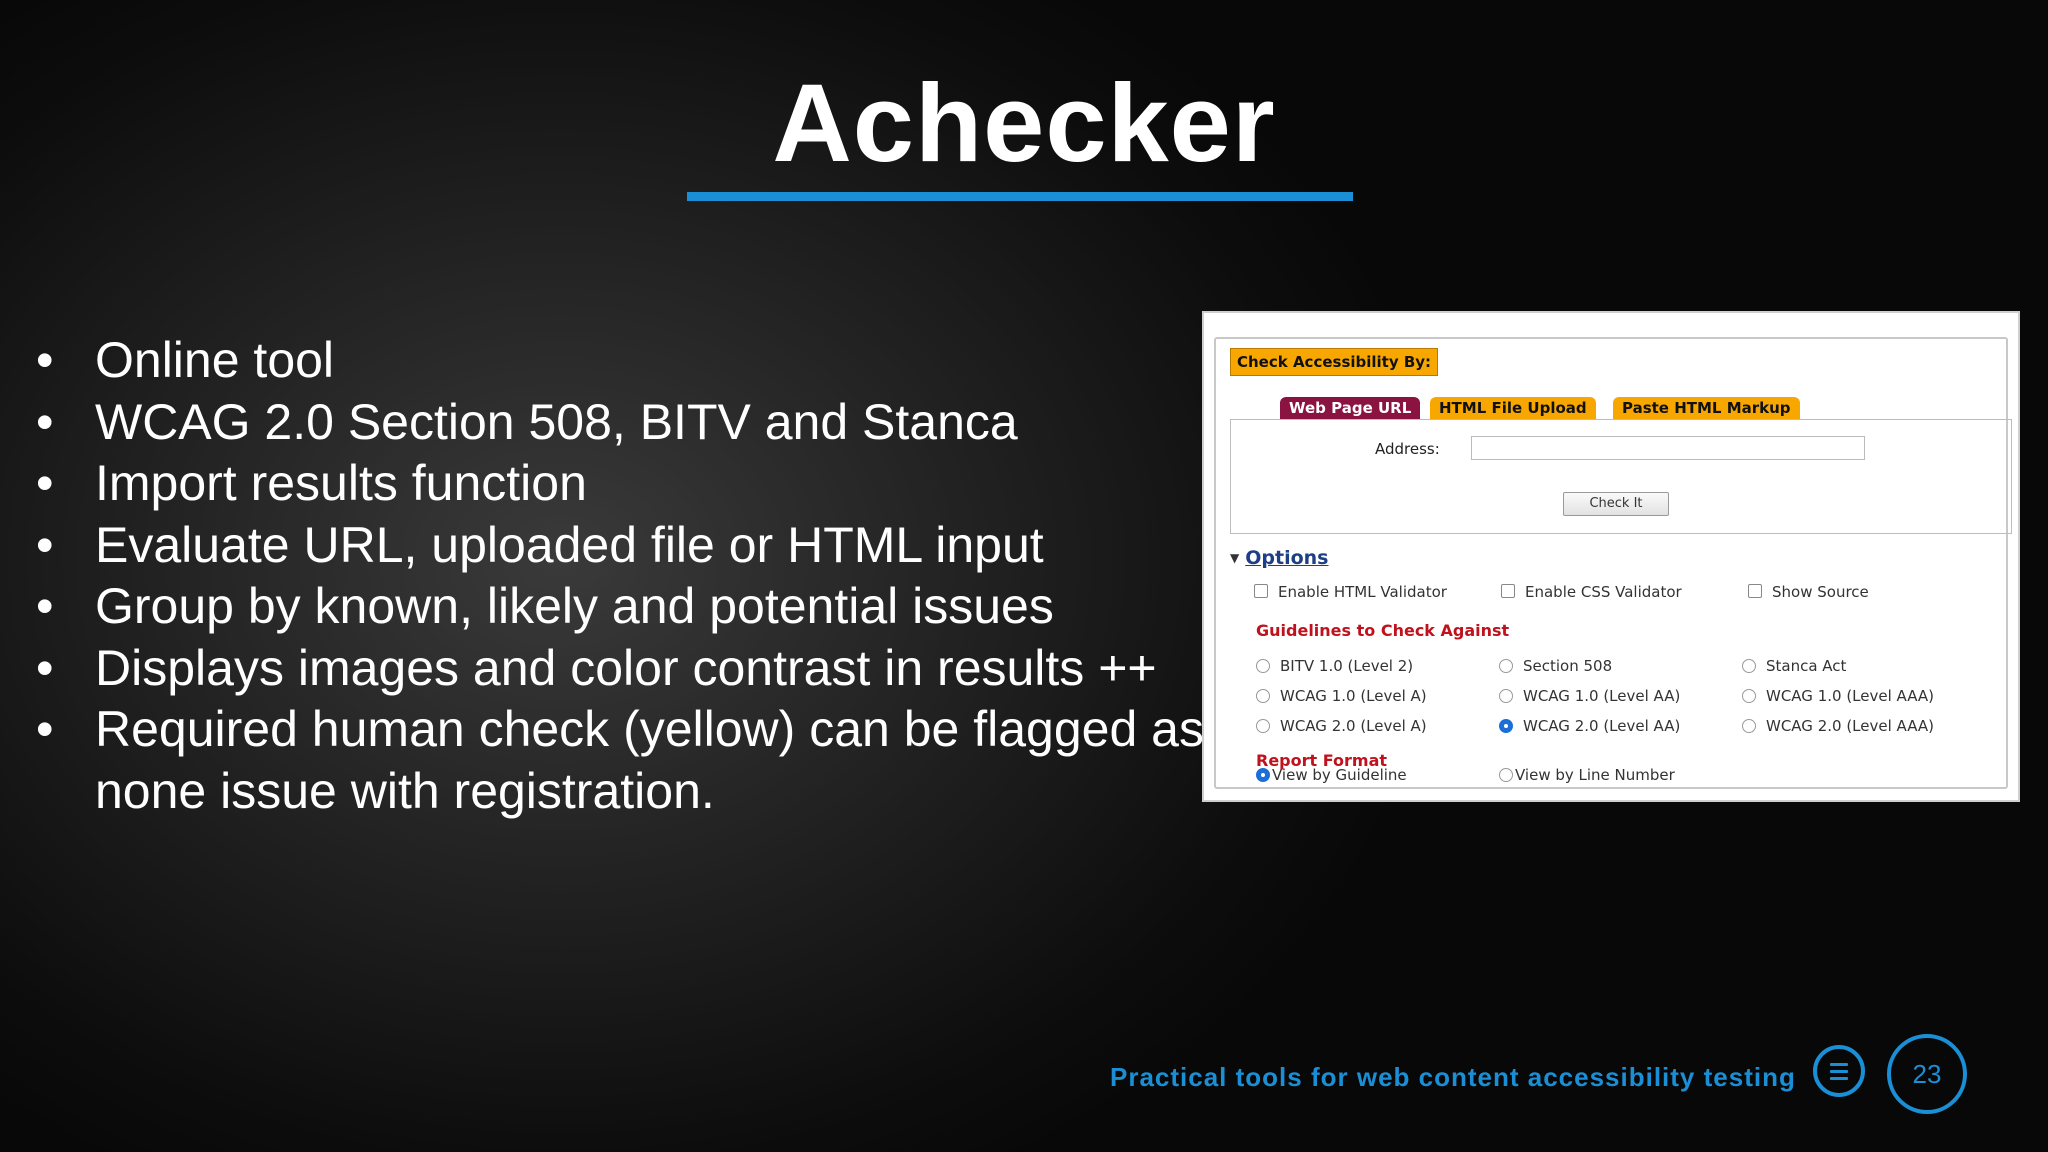 The image size is (2048, 1152). Describe the element at coordinates (1383, 630) in the screenshot. I see `guidelines-heading: Guidelines to Check Against` at that location.